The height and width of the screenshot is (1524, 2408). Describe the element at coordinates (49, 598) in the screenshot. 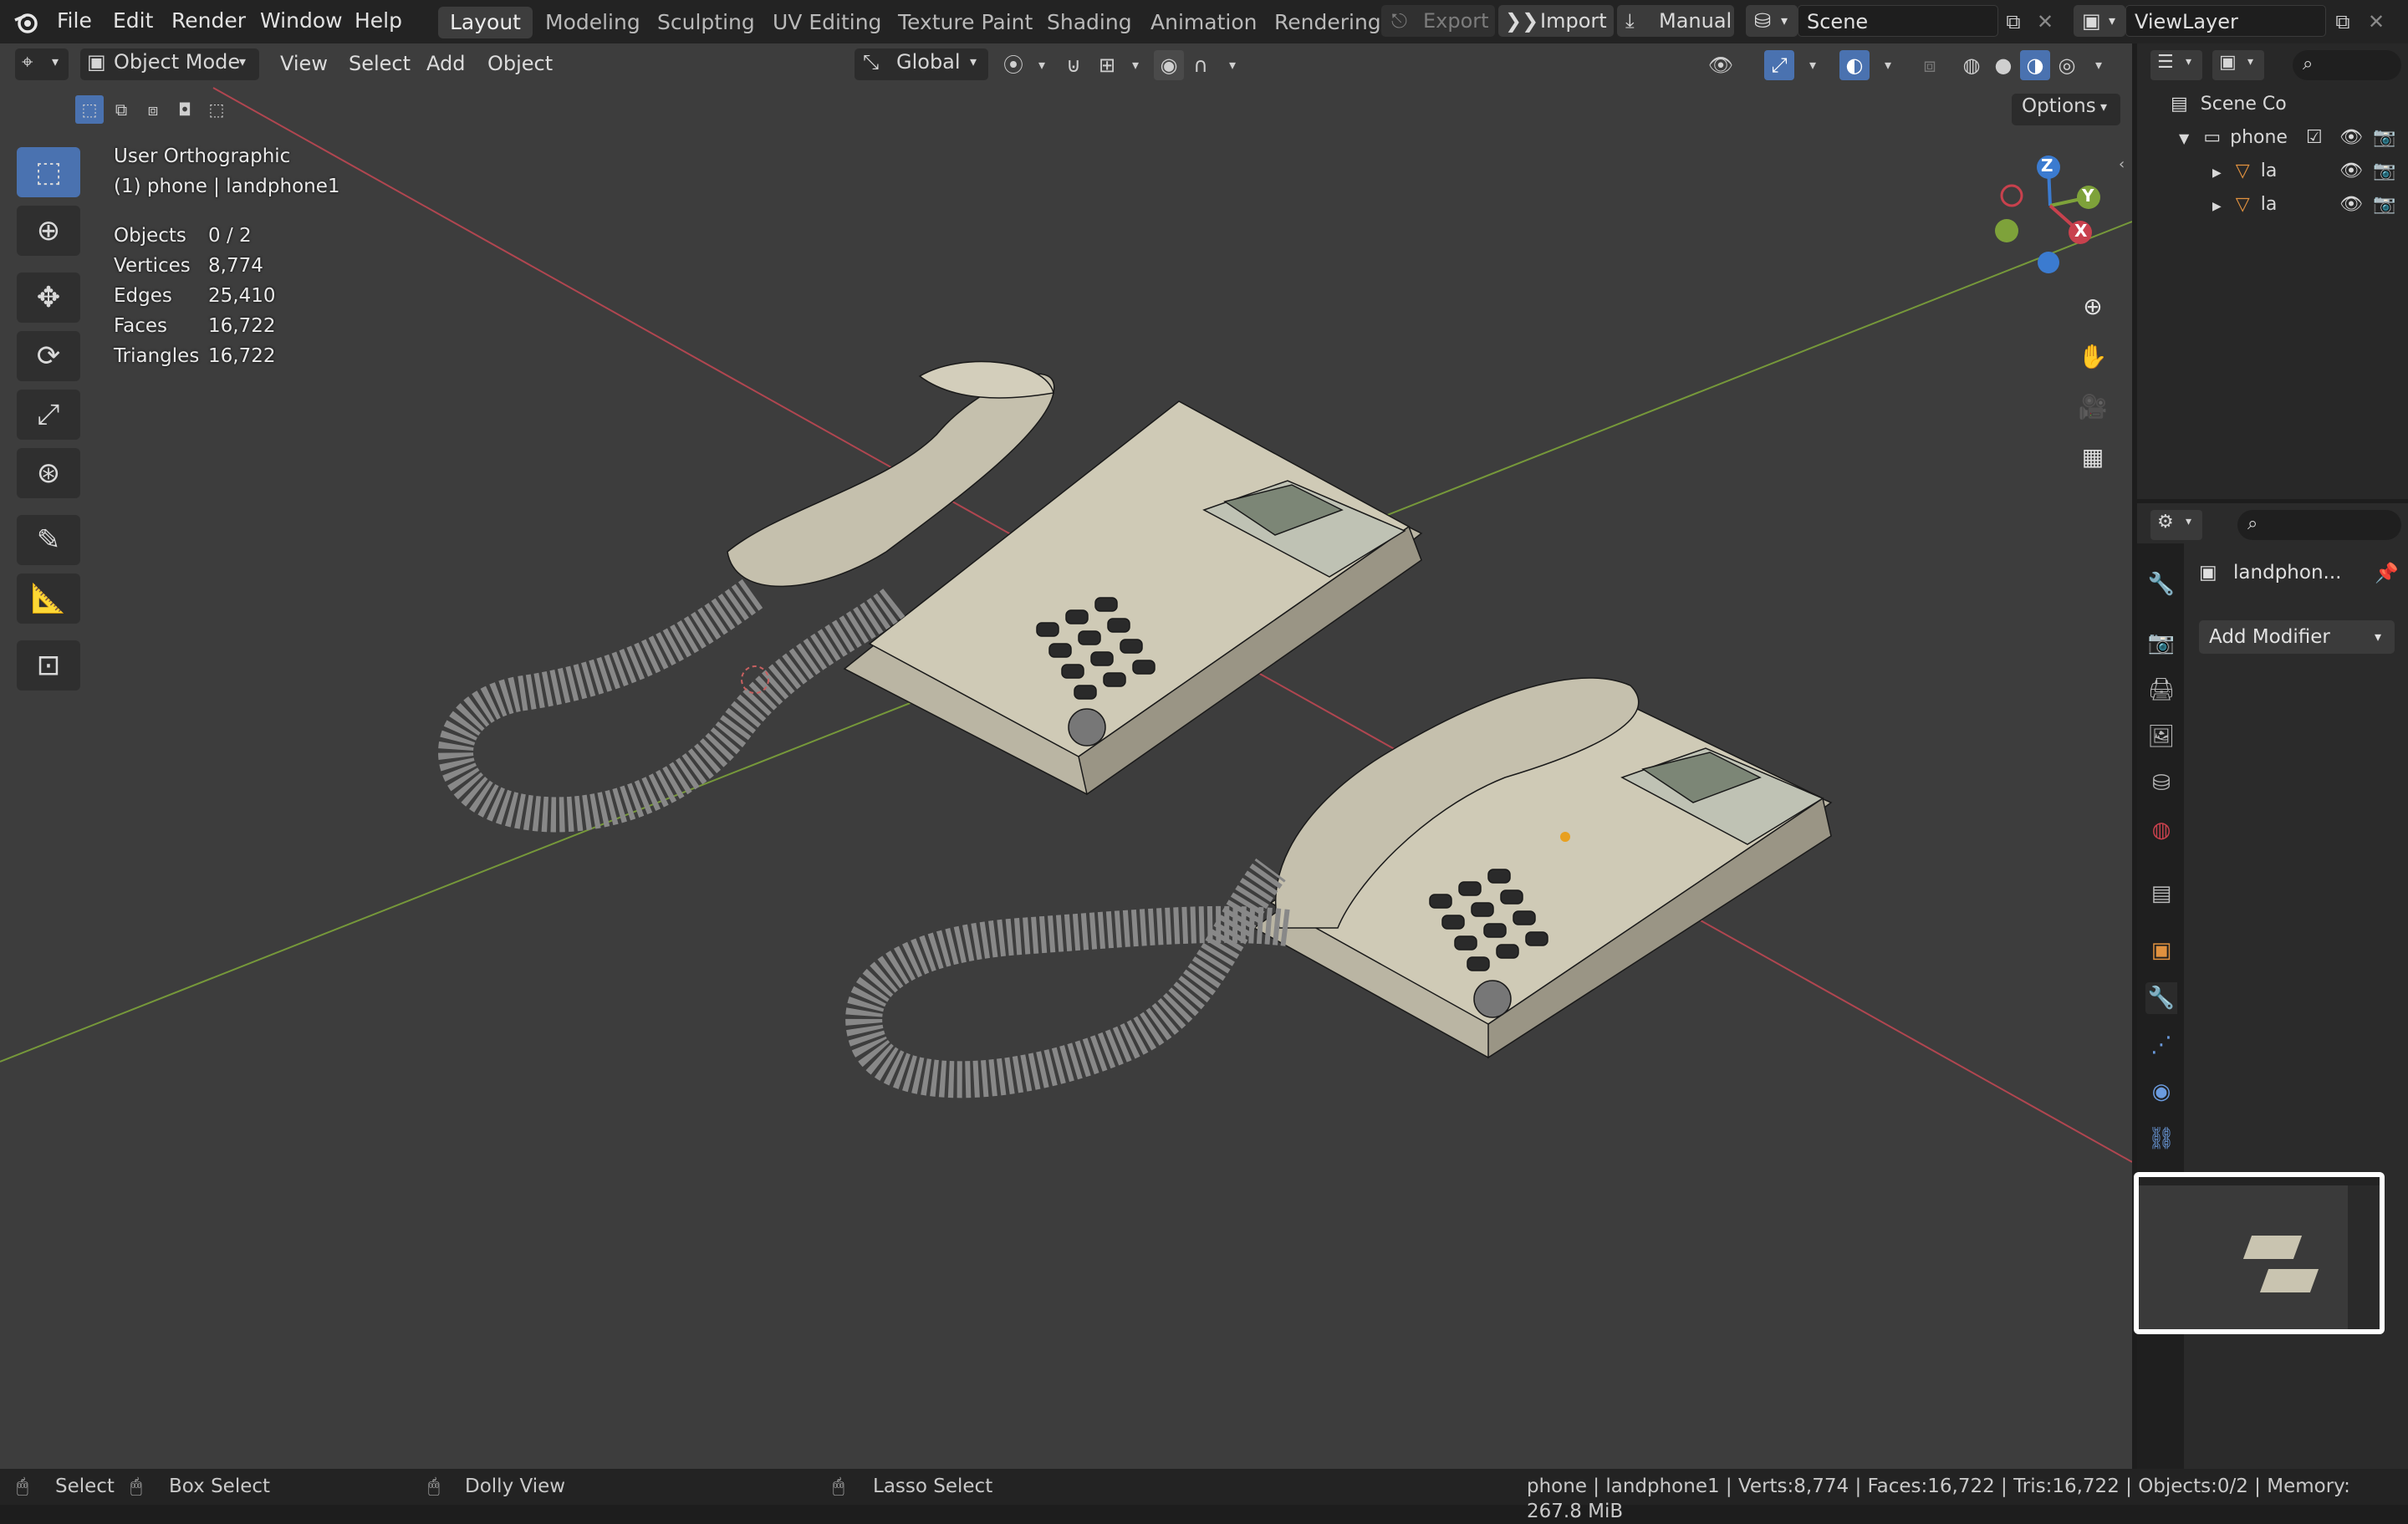

I see `measure-tool: 📐` at that location.